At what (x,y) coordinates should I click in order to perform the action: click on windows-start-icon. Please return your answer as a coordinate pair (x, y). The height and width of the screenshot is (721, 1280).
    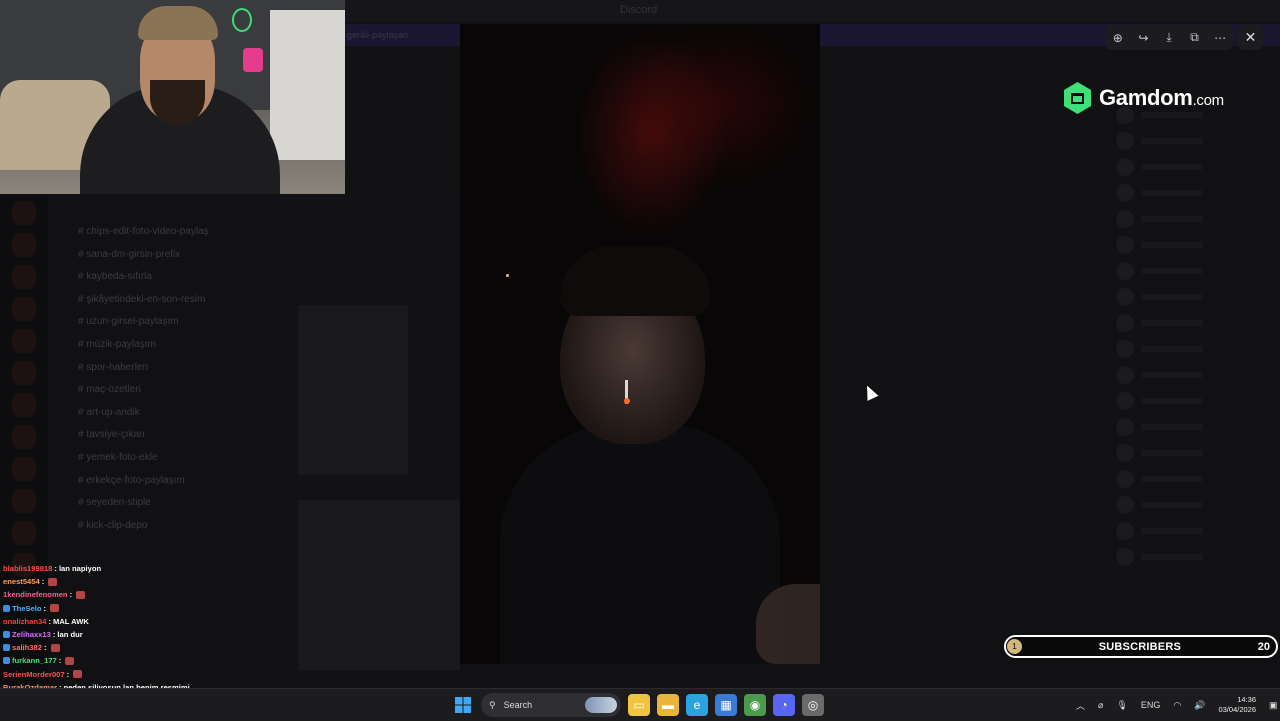
    Looking at the image, I should click on (463, 705).